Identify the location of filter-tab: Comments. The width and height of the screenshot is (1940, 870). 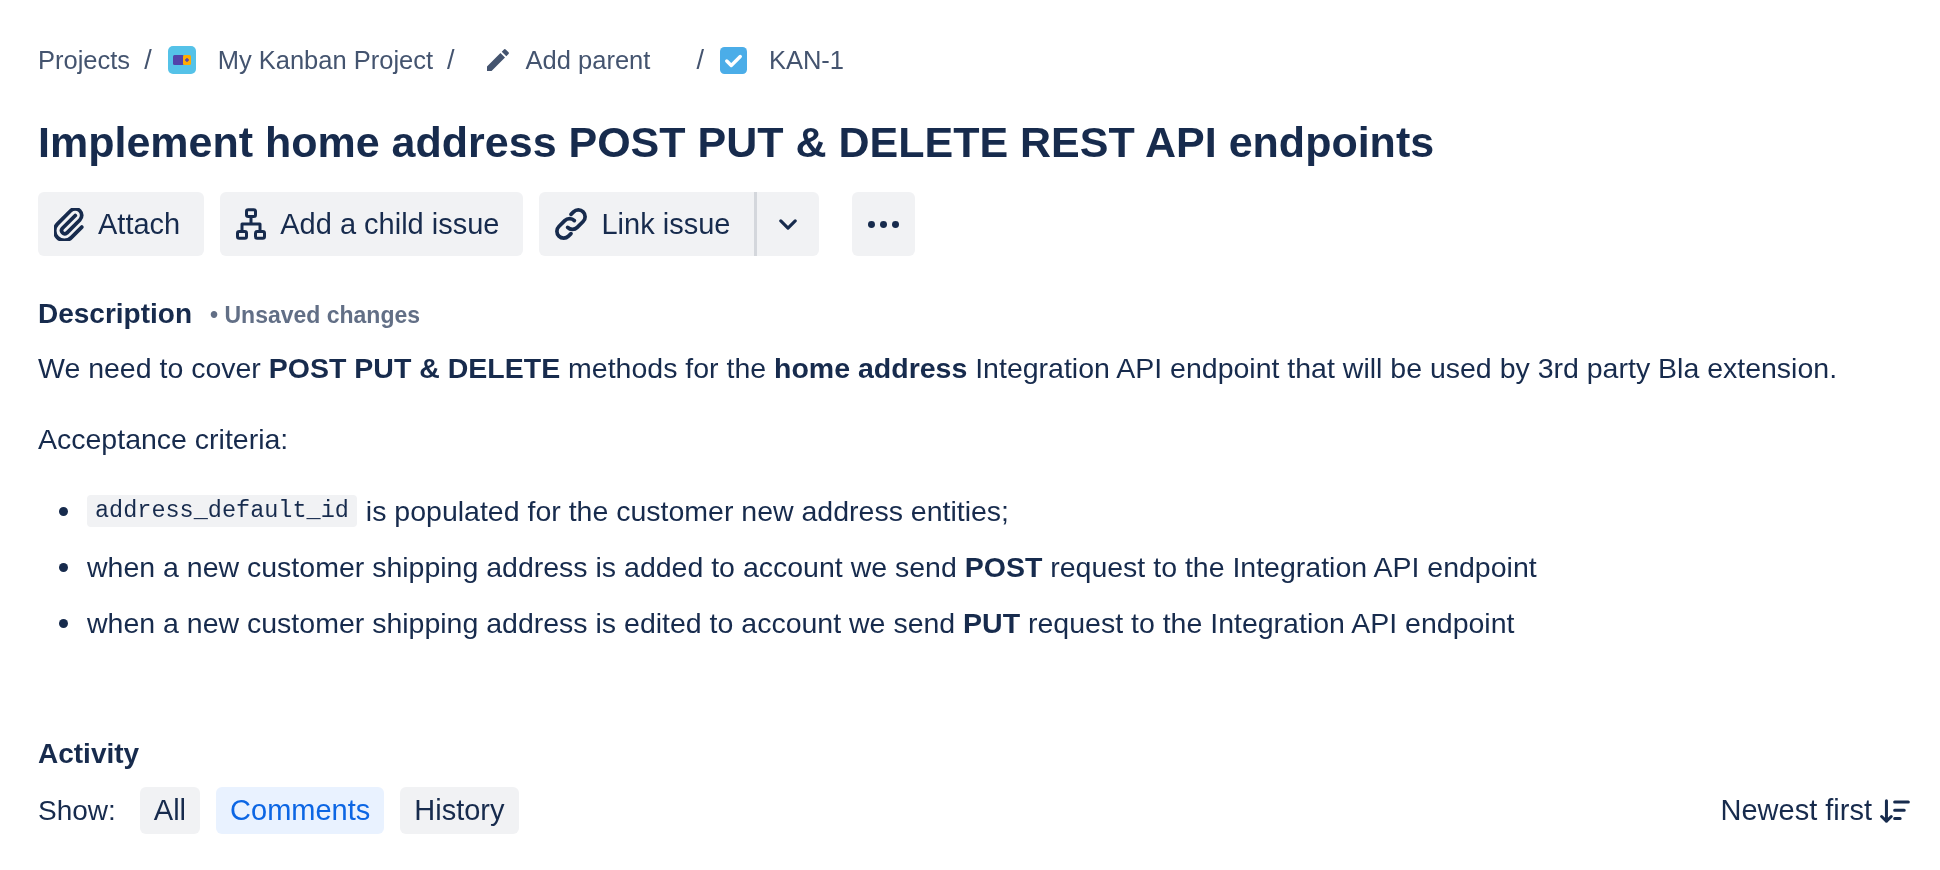
(300, 810).